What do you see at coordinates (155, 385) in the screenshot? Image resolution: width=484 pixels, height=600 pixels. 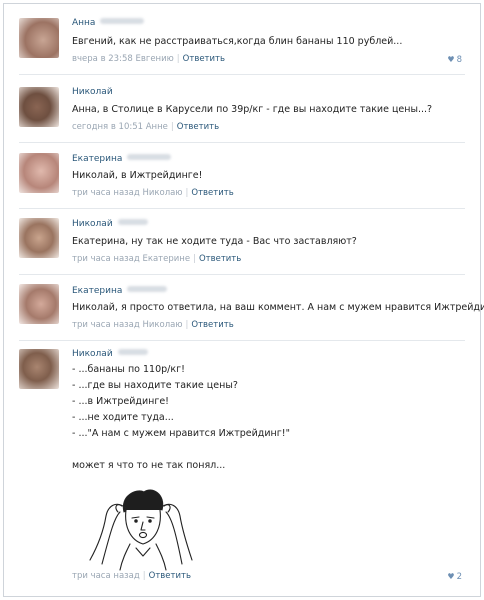 I see `comment-line: - ...где вы находите такие цены?` at bounding box center [155, 385].